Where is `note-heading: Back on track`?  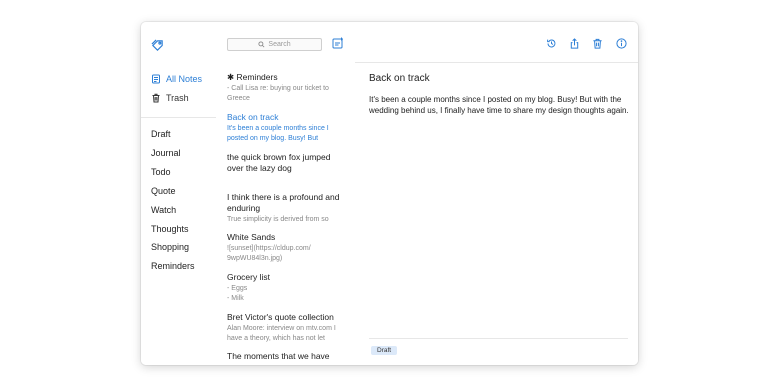
note-heading: Back on track is located at coordinates (399, 78).